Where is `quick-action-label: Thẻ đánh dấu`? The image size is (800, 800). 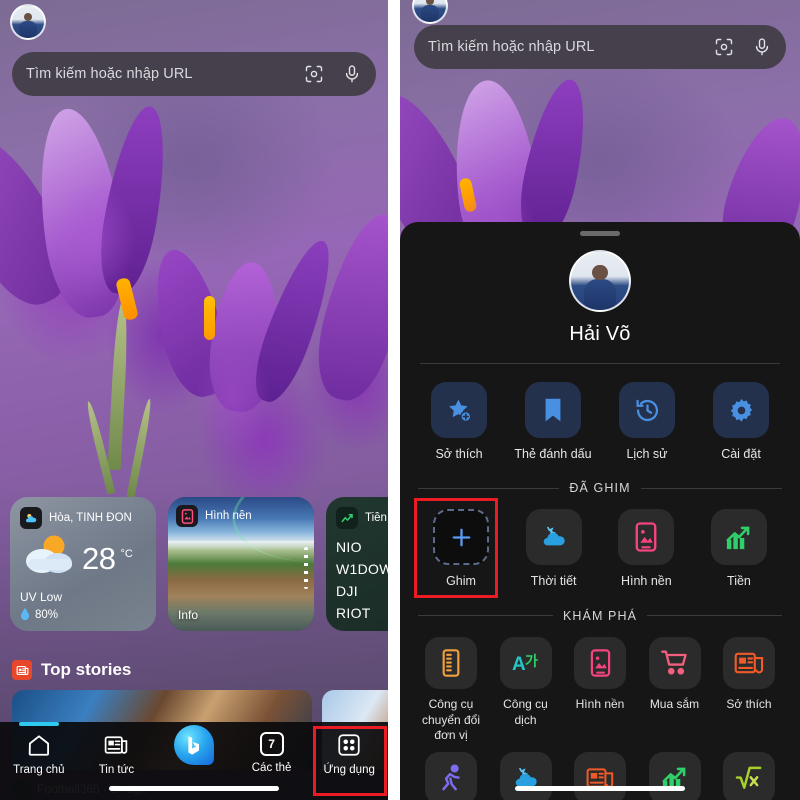
quick-action-label: Thẻ đánh dấu is located at coordinates (553, 454).